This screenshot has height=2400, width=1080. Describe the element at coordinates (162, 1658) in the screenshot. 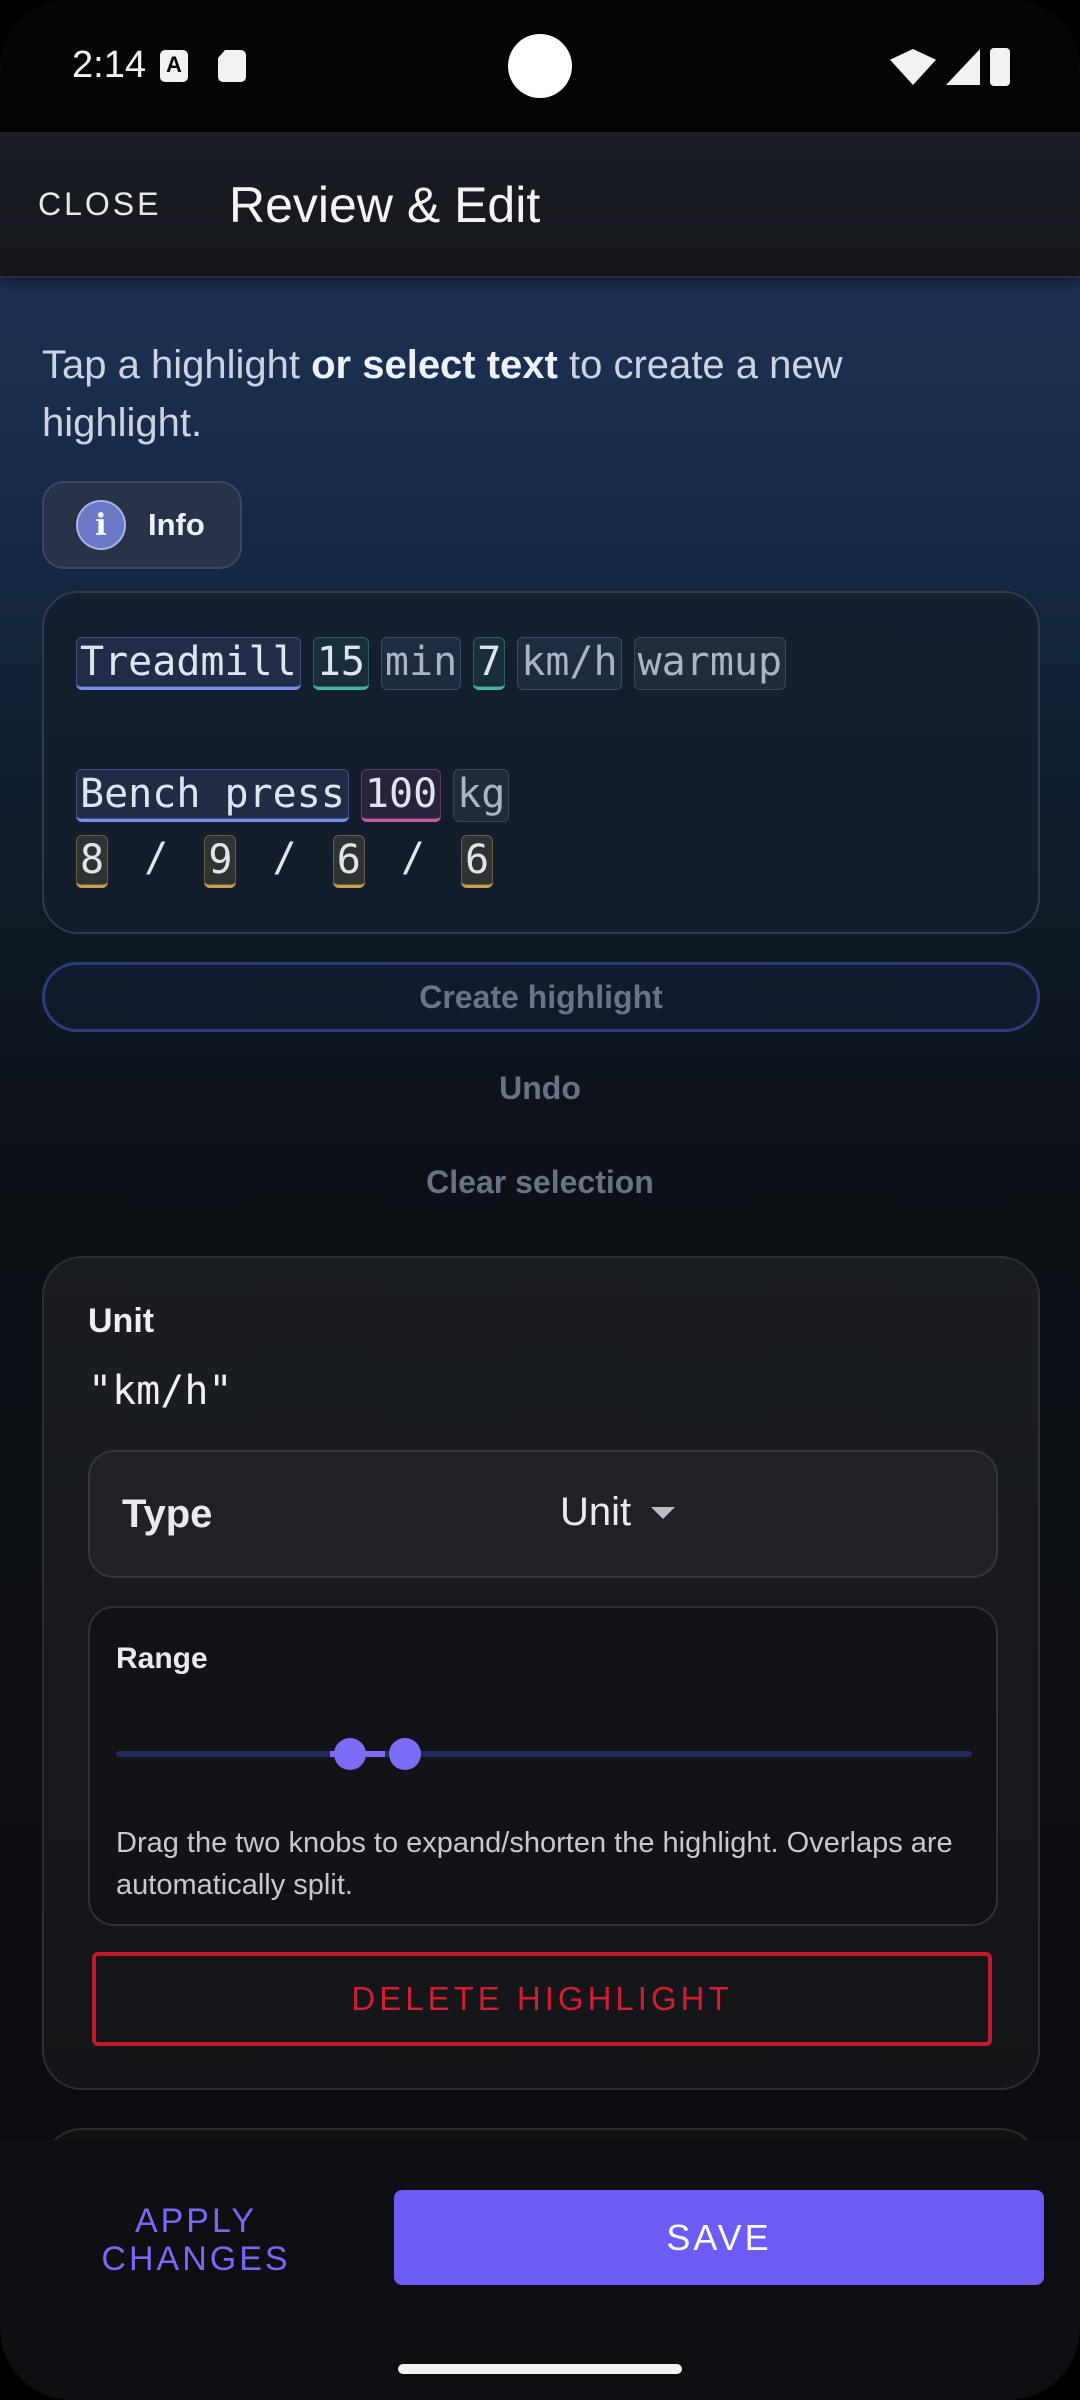

I see `range-label: Range` at that location.